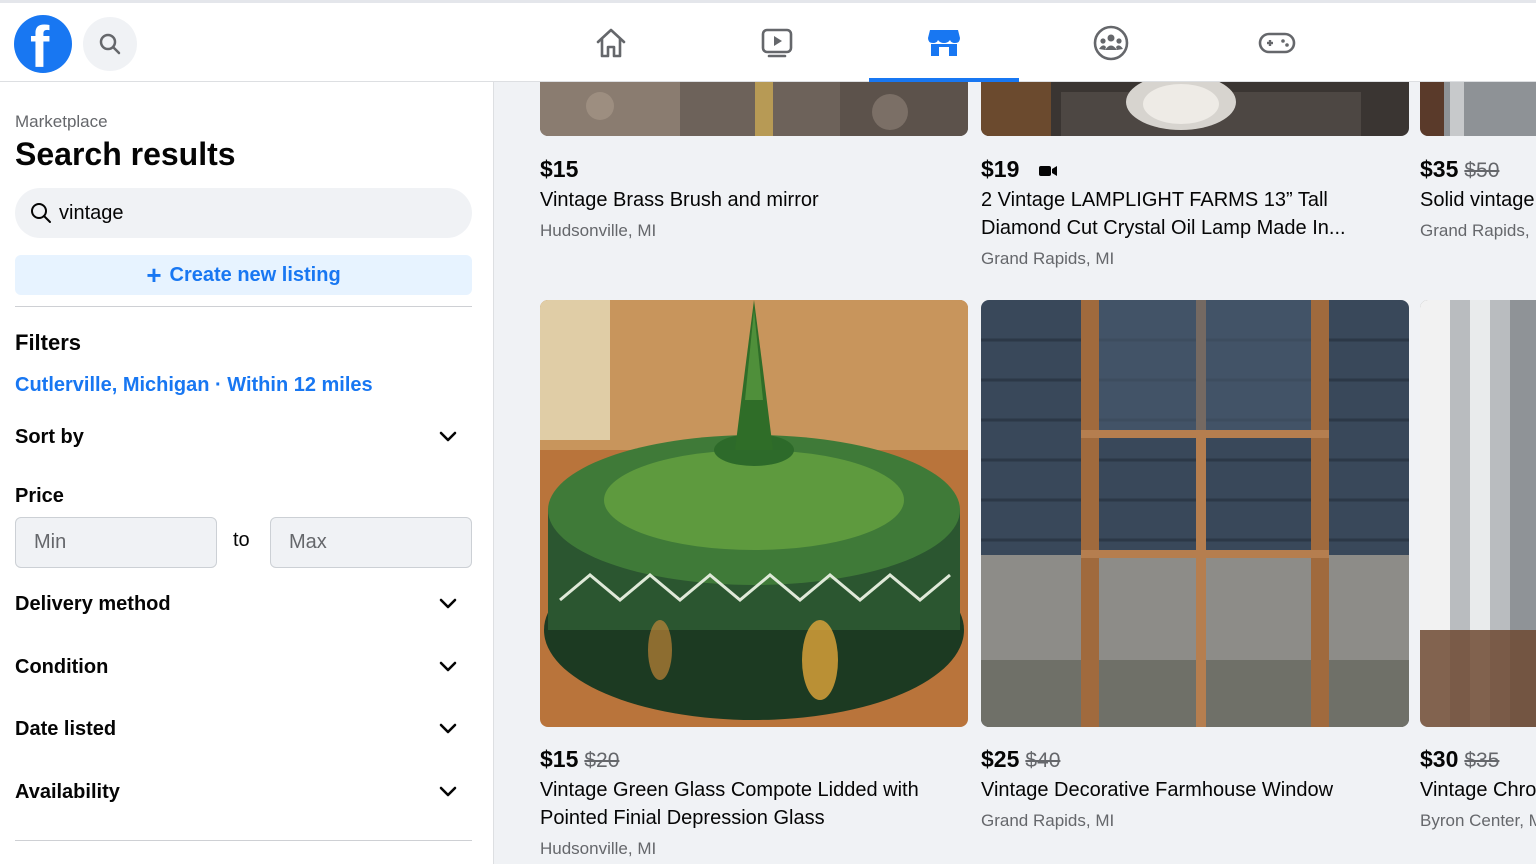 This screenshot has width=1536, height=864. Describe the element at coordinates (1021, 759) in the screenshot. I see `listing-price: $25 $40` at that location.